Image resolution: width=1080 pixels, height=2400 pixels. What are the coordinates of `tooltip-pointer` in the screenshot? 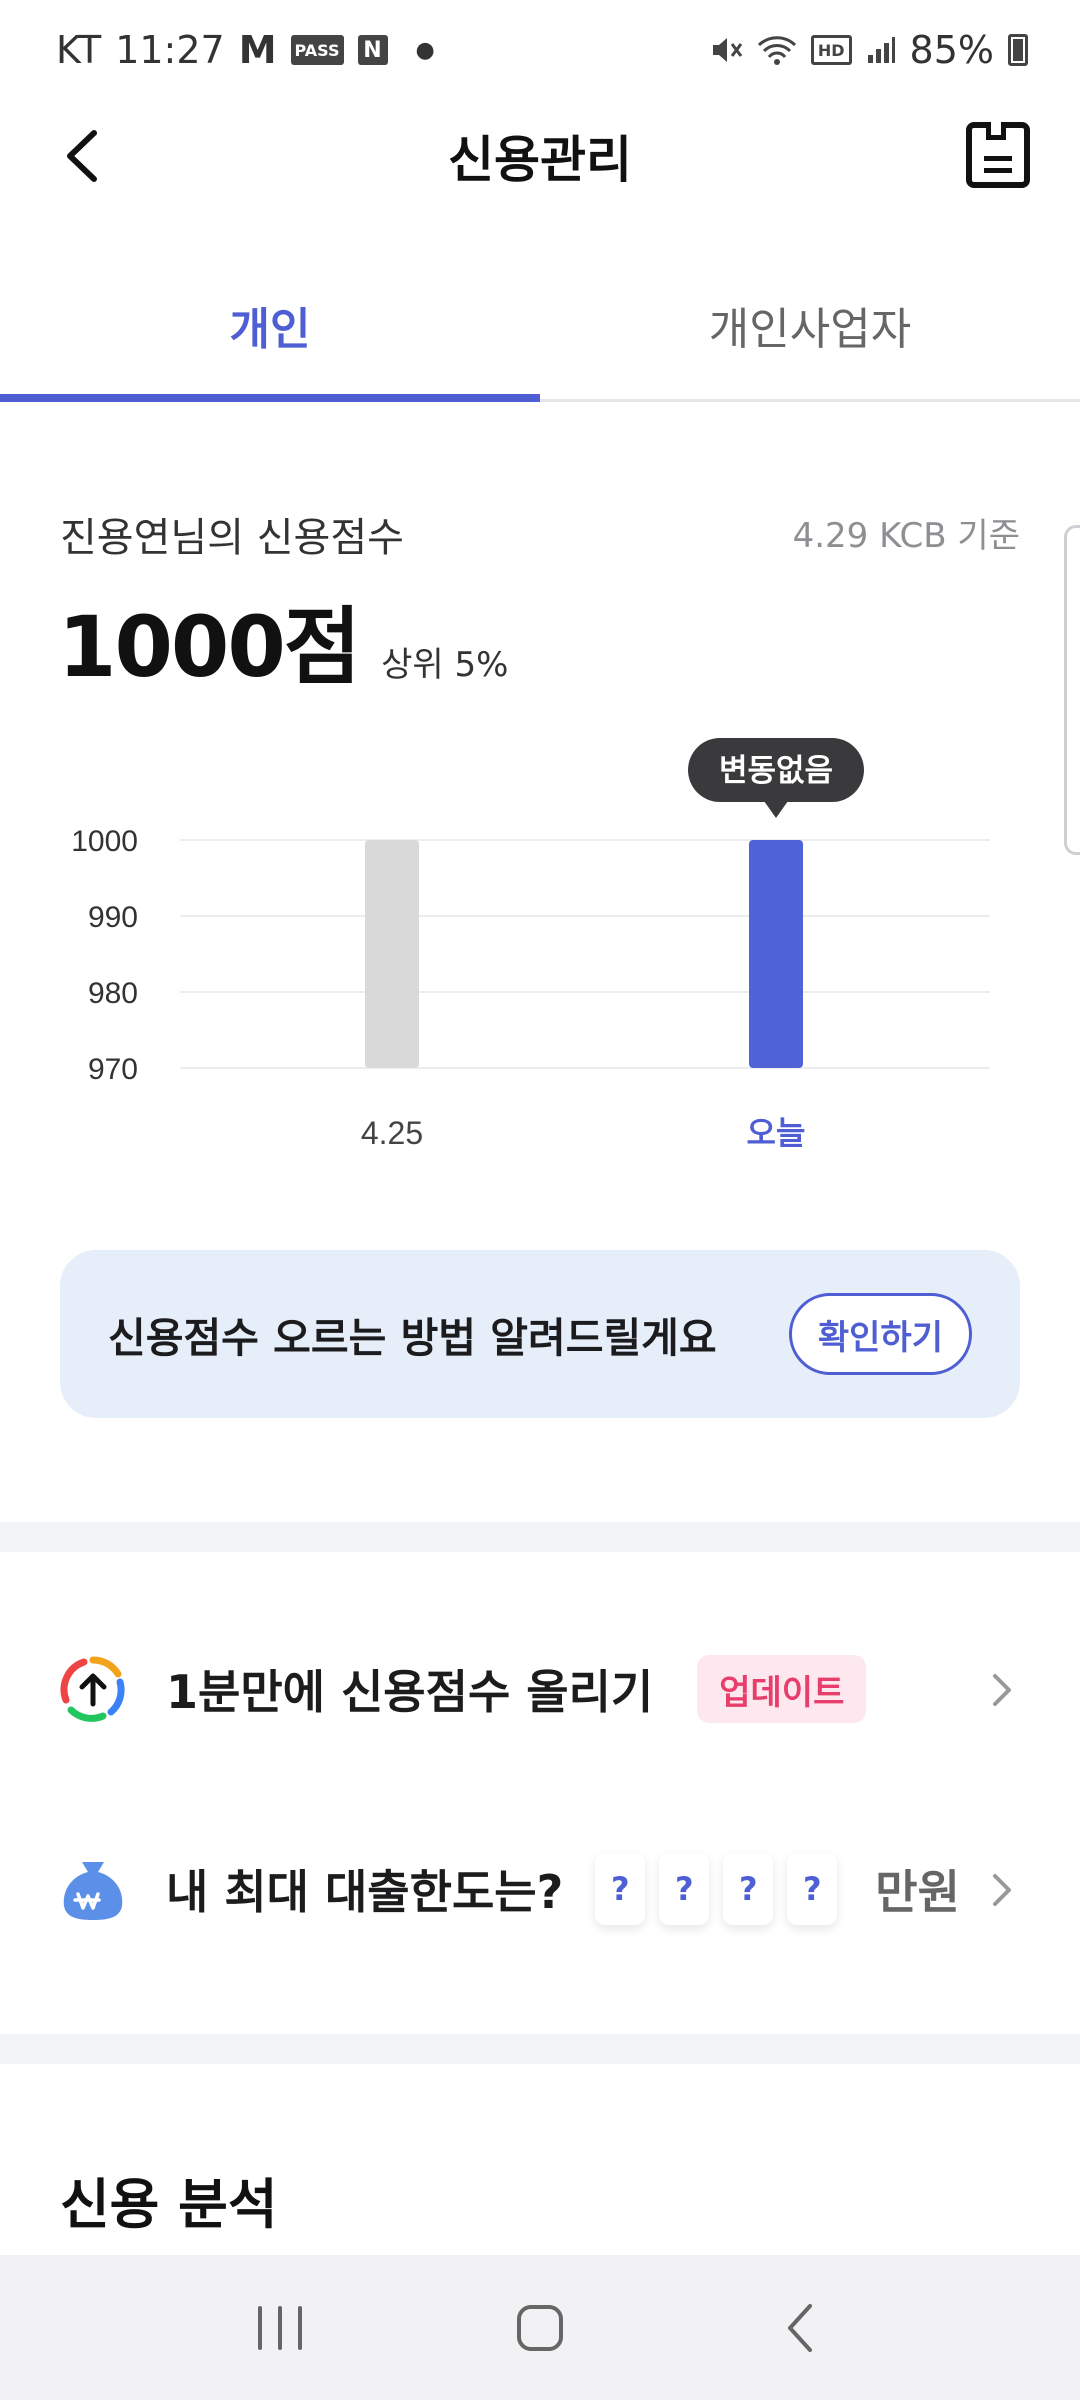 It's located at (776, 809).